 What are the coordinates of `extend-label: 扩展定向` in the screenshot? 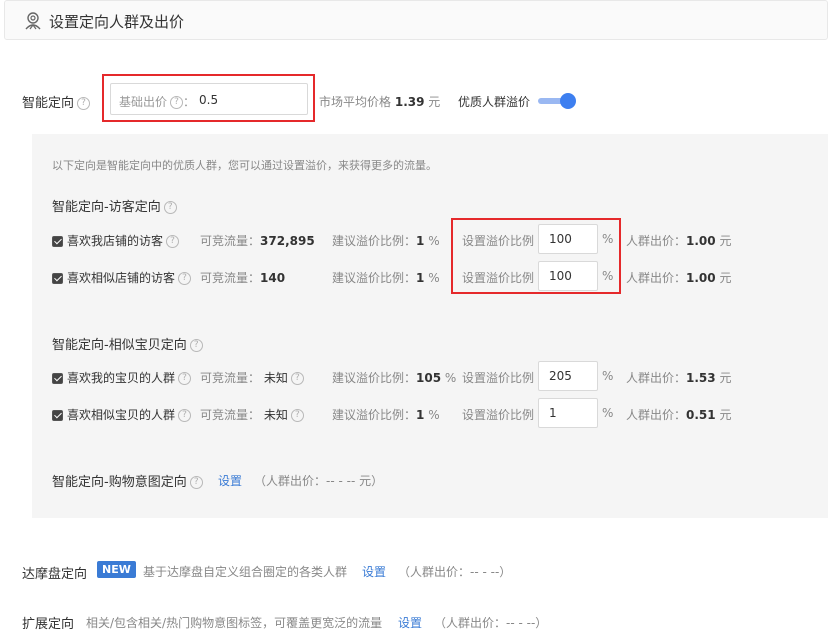 It's located at (48, 624).